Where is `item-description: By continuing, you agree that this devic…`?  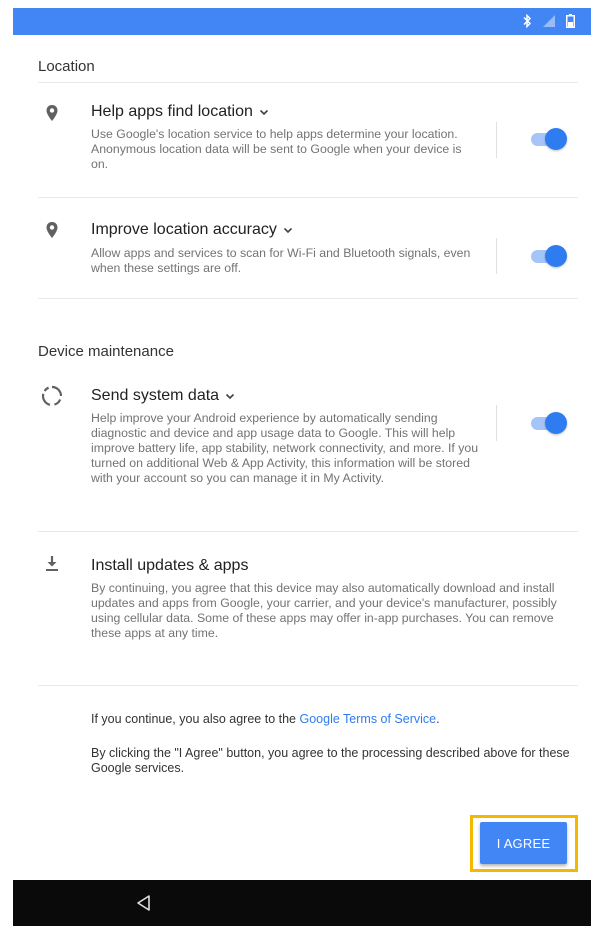 item-description: By continuing, you agree that this devic… is located at coordinates (324, 610).